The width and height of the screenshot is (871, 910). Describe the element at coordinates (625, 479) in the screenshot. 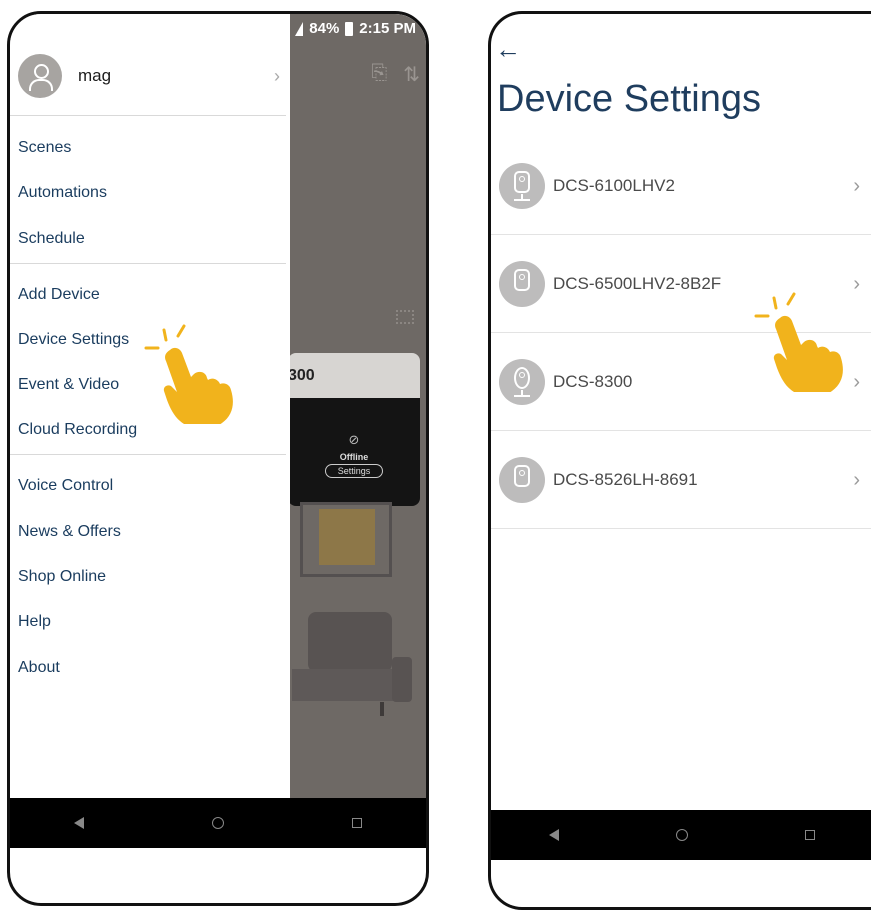

I see `device-name: DCS-8526LH-8691` at that location.